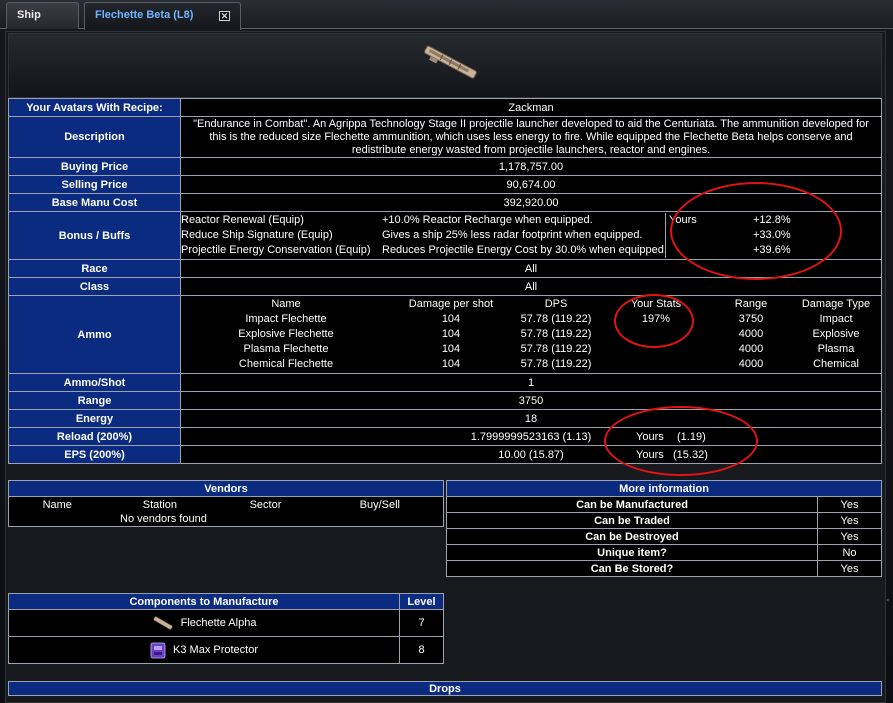 The image size is (893, 703). What do you see at coordinates (286, 349) in the screenshot?
I see `ammo-name: Plasma Flechette` at bounding box center [286, 349].